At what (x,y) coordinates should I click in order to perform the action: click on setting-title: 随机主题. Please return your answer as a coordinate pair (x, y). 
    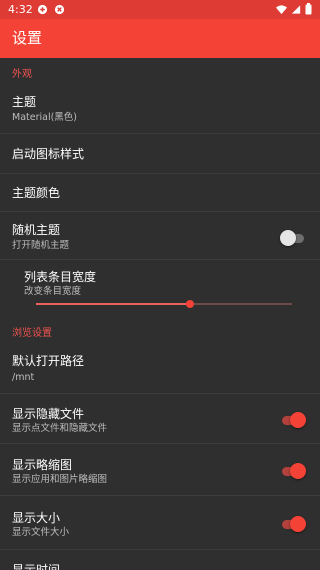
    Looking at the image, I should click on (36, 230).